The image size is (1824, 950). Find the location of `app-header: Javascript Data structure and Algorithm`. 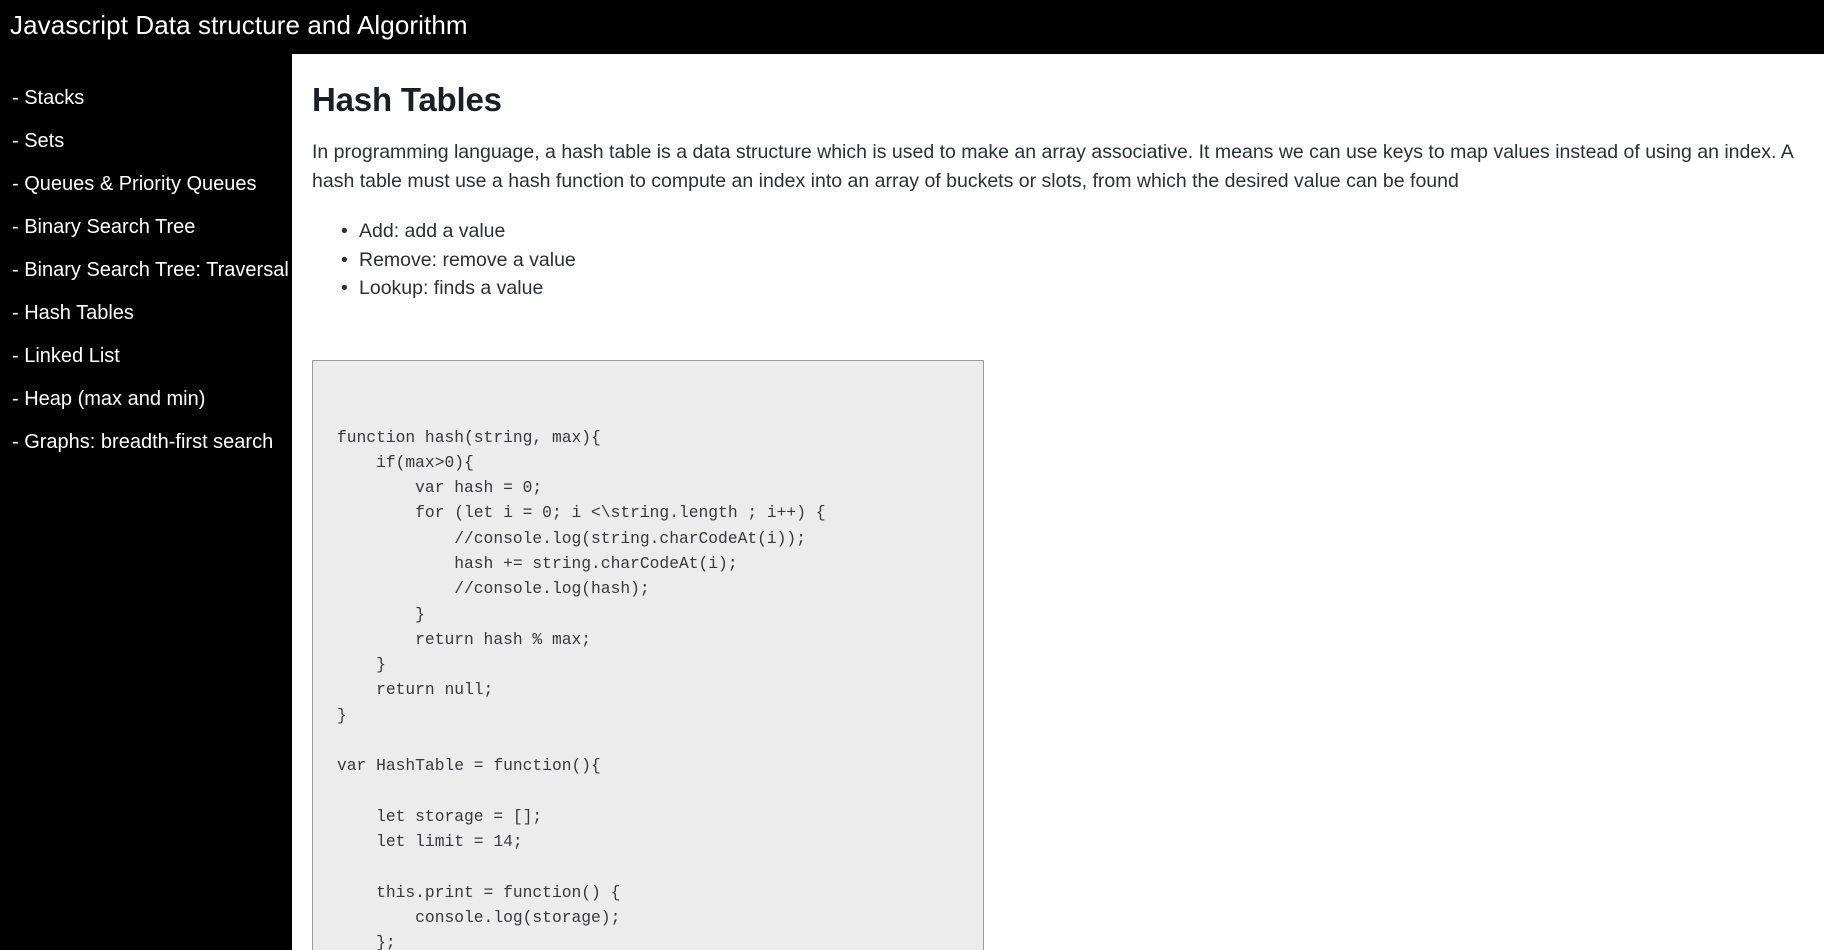

app-header: Javascript Data structure and Algorithm is located at coordinates (912, 27).